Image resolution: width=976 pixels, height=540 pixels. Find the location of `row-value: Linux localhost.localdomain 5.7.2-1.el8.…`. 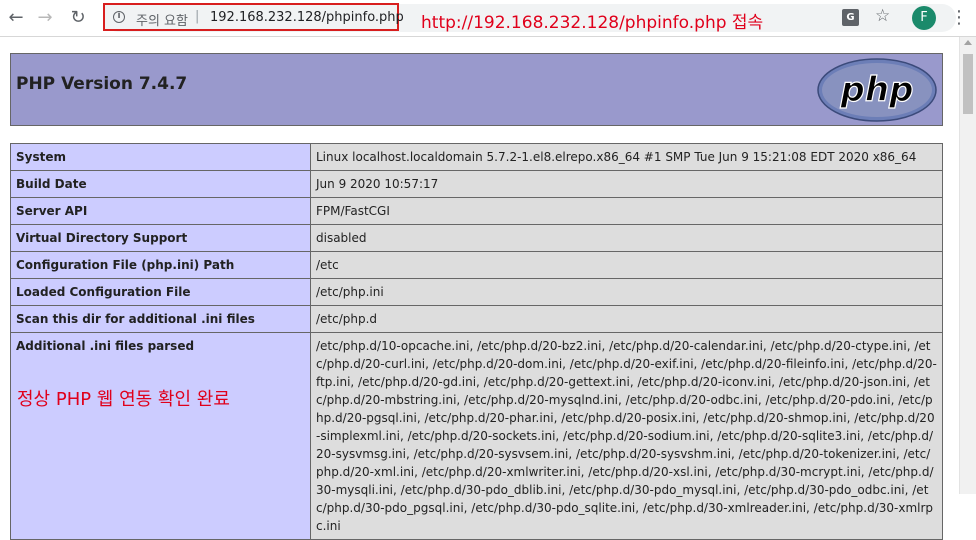

row-value: Linux localhost.localdomain 5.7.2-1.el8.… is located at coordinates (626, 157).